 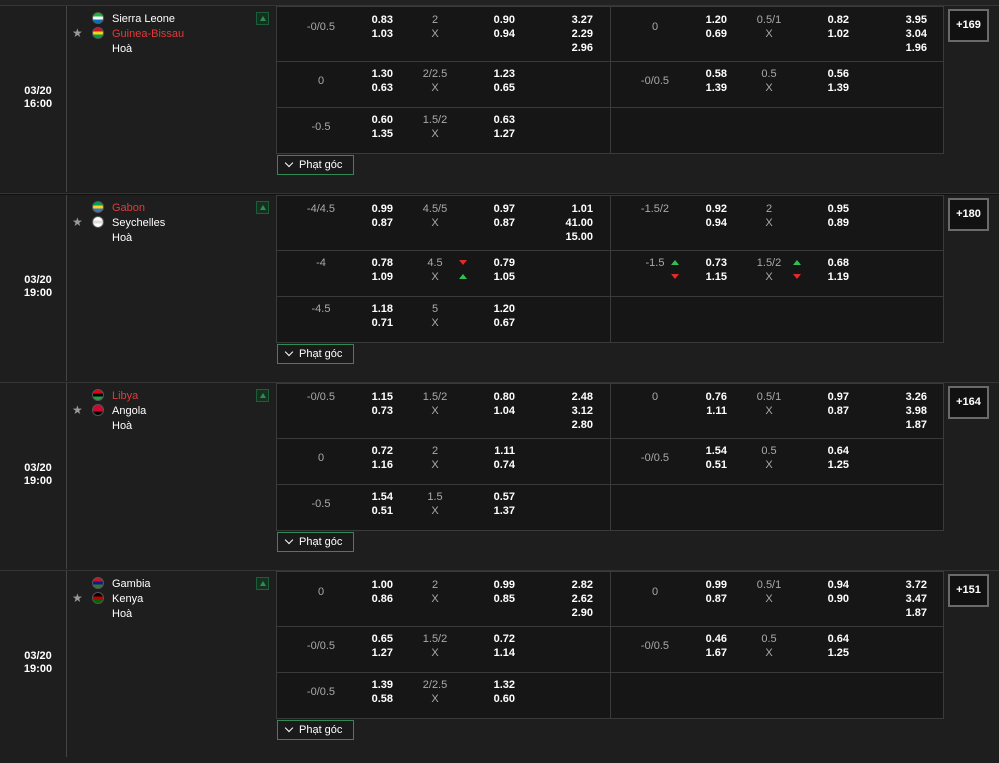 I want to click on under-odds: 1.19, so click(x=829, y=277).